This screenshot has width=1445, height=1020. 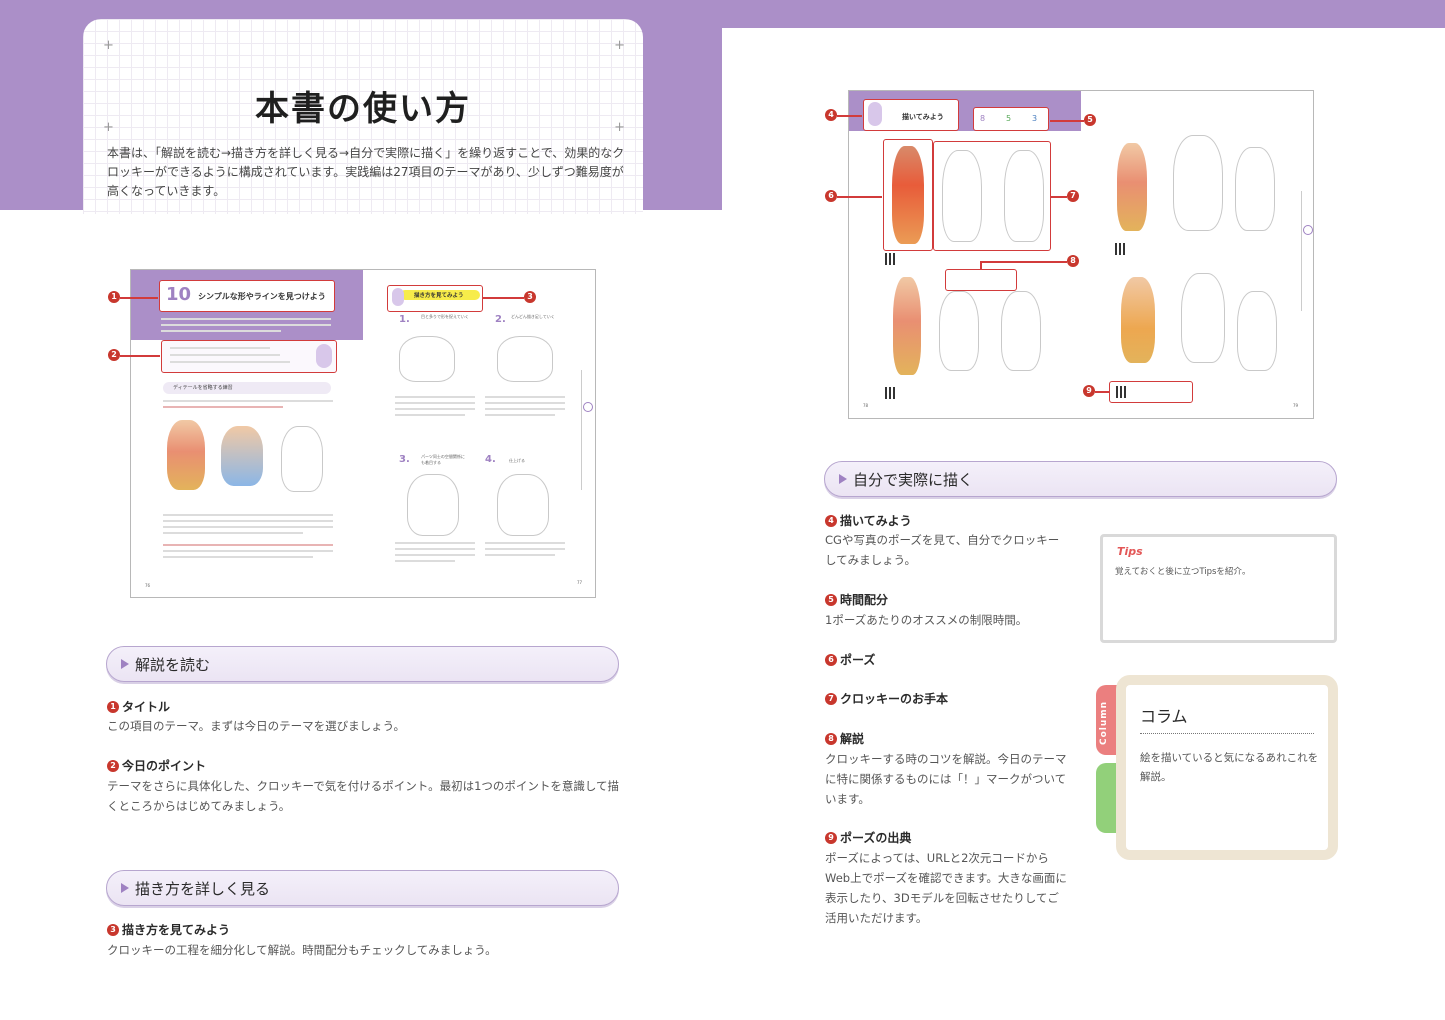 I want to click on item-heading: 8 解説, so click(x=844, y=738).